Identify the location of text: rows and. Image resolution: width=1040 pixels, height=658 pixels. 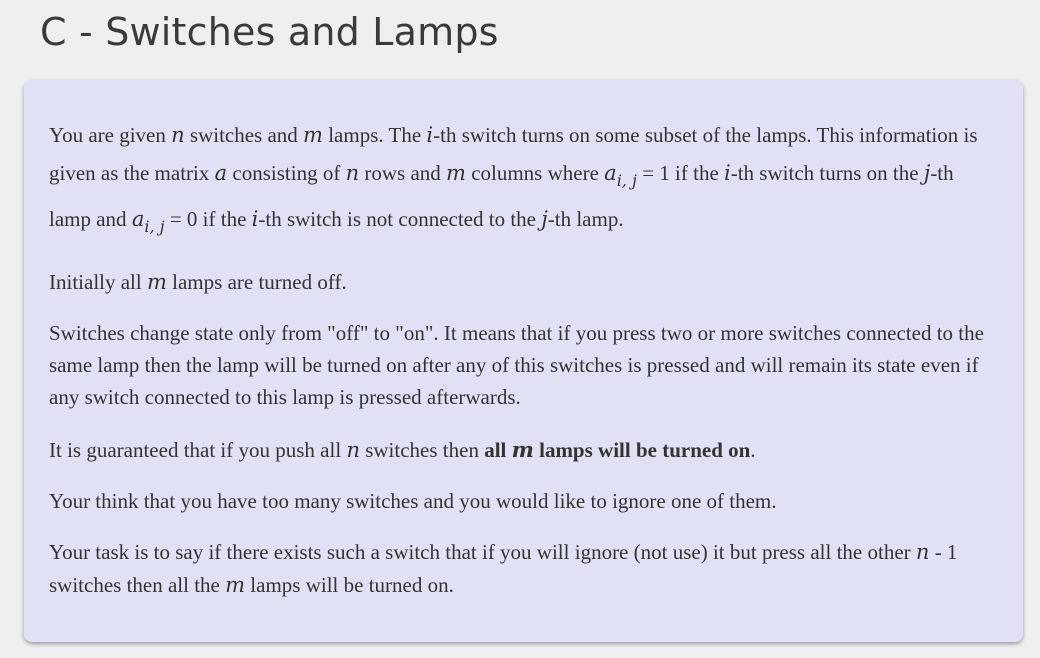
(403, 173).